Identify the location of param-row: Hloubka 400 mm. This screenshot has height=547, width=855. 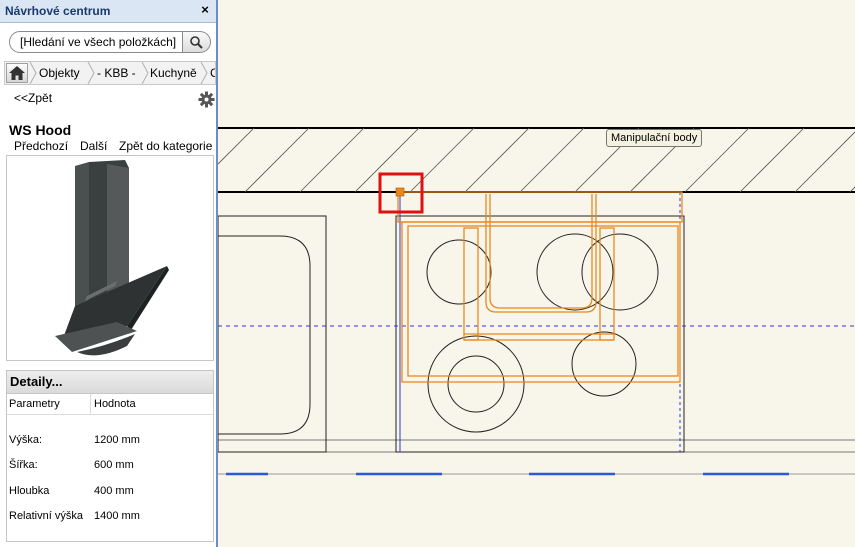
(110, 493).